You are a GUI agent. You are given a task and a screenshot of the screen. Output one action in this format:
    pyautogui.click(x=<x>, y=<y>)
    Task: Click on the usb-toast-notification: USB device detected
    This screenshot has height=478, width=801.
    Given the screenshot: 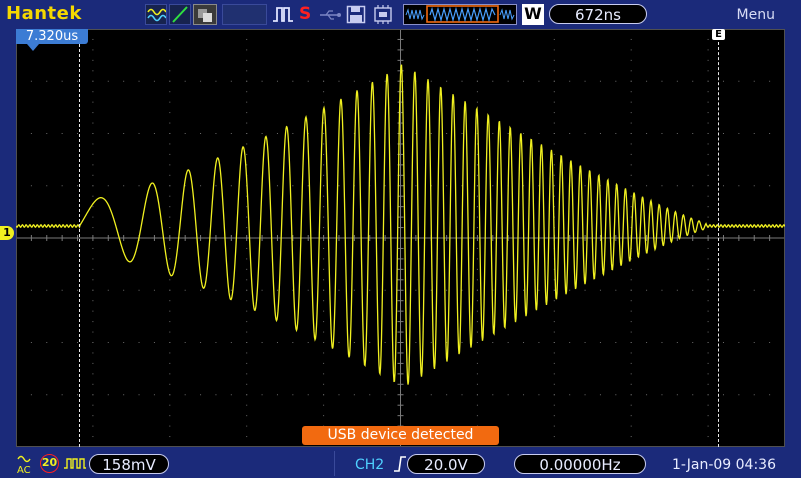 What is the action you would take?
    pyautogui.click(x=400, y=435)
    